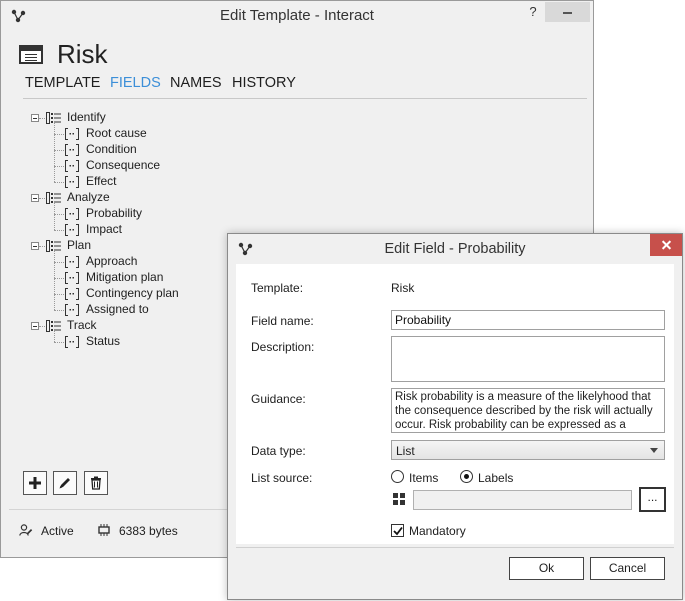  I want to click on tree-item-label: Contingency plan, so click(132, 293).